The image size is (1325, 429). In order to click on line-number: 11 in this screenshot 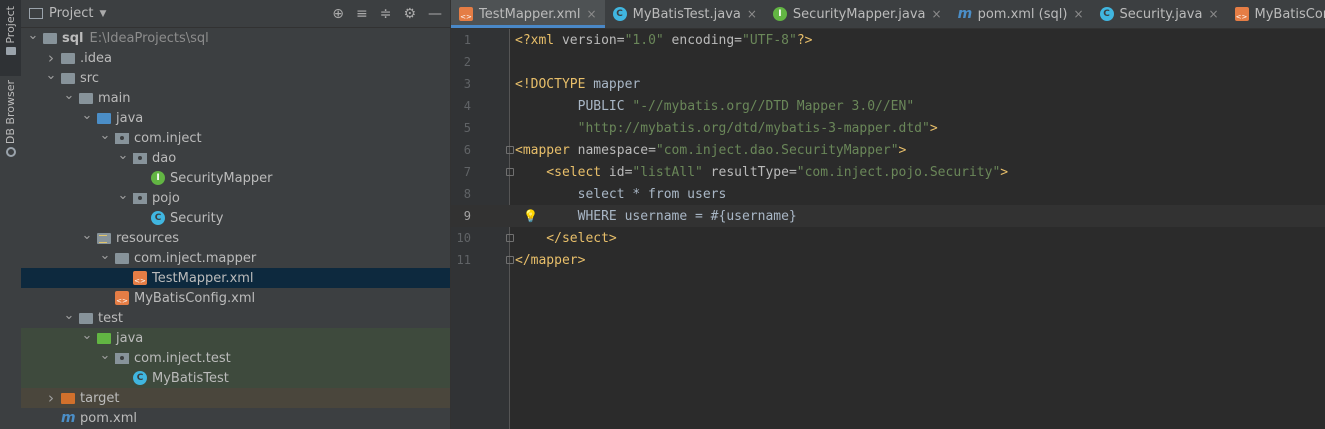, I will do `click(463, 260)`.